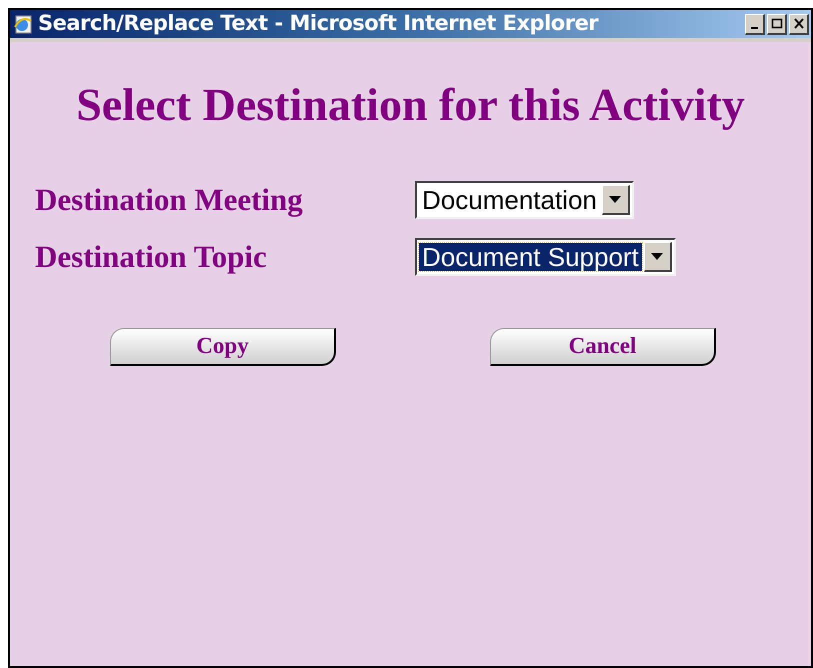 The width and height of the screenshot is (813, 668). I want to click on dropdown-value: Documentation, so click(509, 200).